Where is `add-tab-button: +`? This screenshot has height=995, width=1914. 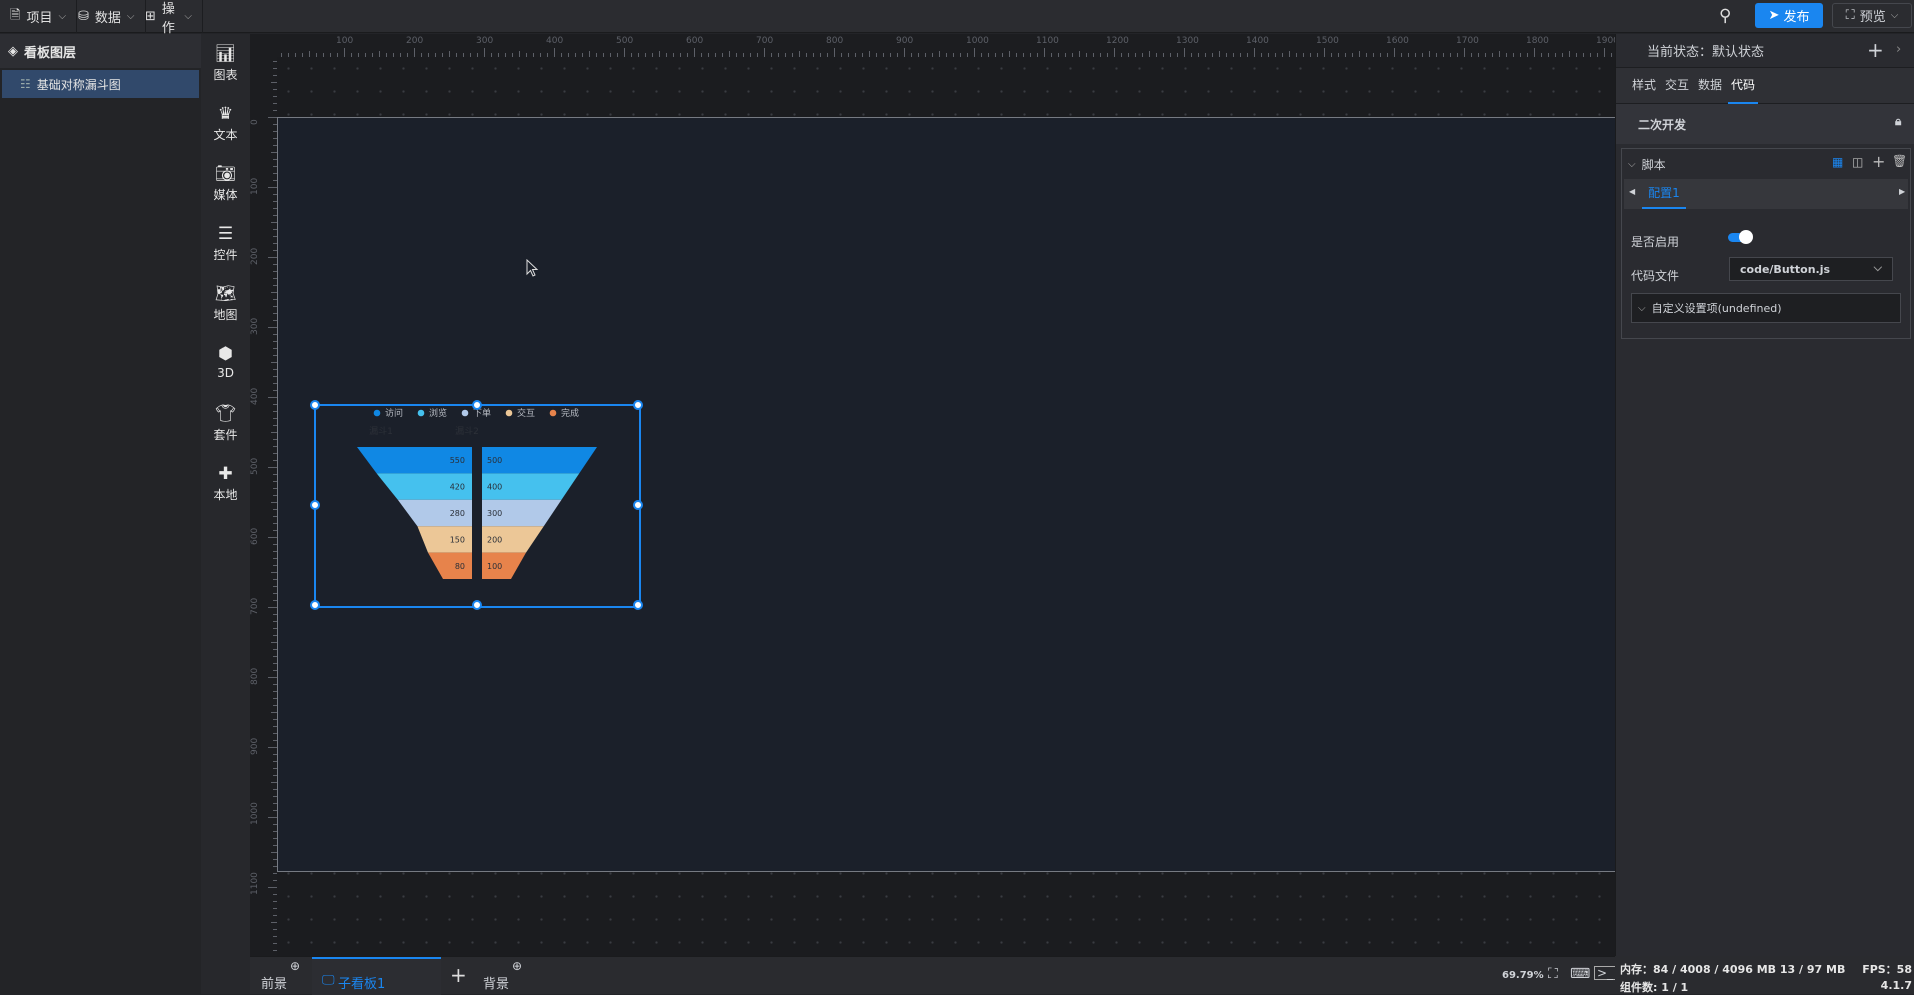 add-tab-button: + is located at coordinates (458, 975).